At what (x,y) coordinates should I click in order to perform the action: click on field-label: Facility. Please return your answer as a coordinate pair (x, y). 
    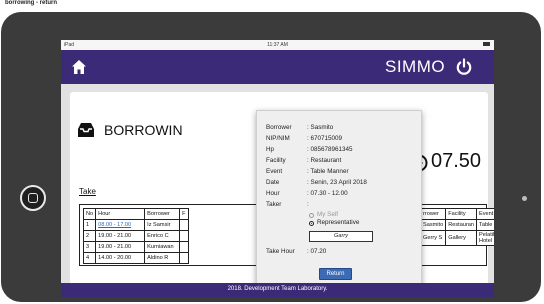
    Looking at the image, I should click on (276, 160).